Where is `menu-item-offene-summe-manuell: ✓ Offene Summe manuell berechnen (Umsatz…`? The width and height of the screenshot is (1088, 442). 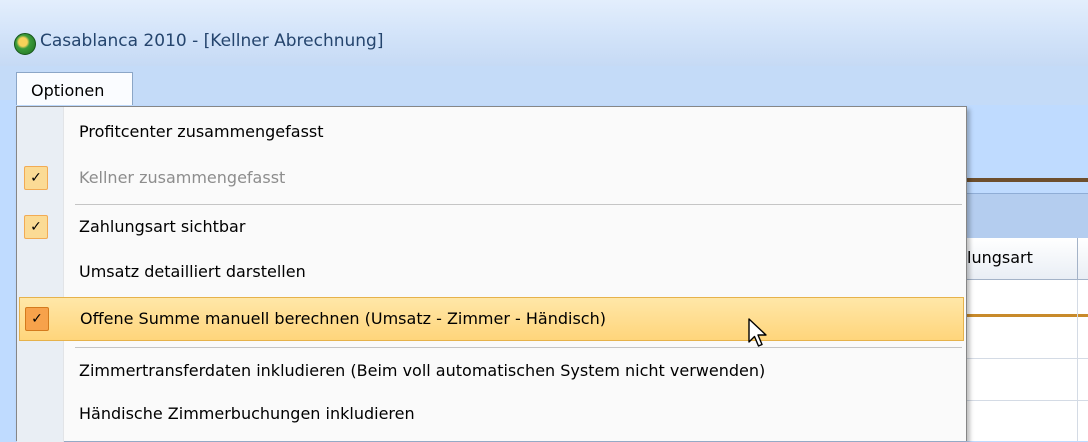 menu-item-offene-summe-manuell: ✓ Offene Summe manuell berechnen (Umsatz… is located at coordinates (491, 319).